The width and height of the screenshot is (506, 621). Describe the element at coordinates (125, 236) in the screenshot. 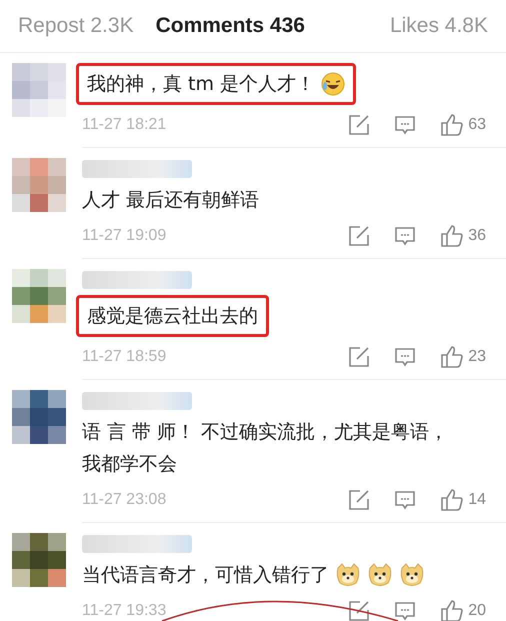

I see `comment-time: 11-27 19:09` at that location.